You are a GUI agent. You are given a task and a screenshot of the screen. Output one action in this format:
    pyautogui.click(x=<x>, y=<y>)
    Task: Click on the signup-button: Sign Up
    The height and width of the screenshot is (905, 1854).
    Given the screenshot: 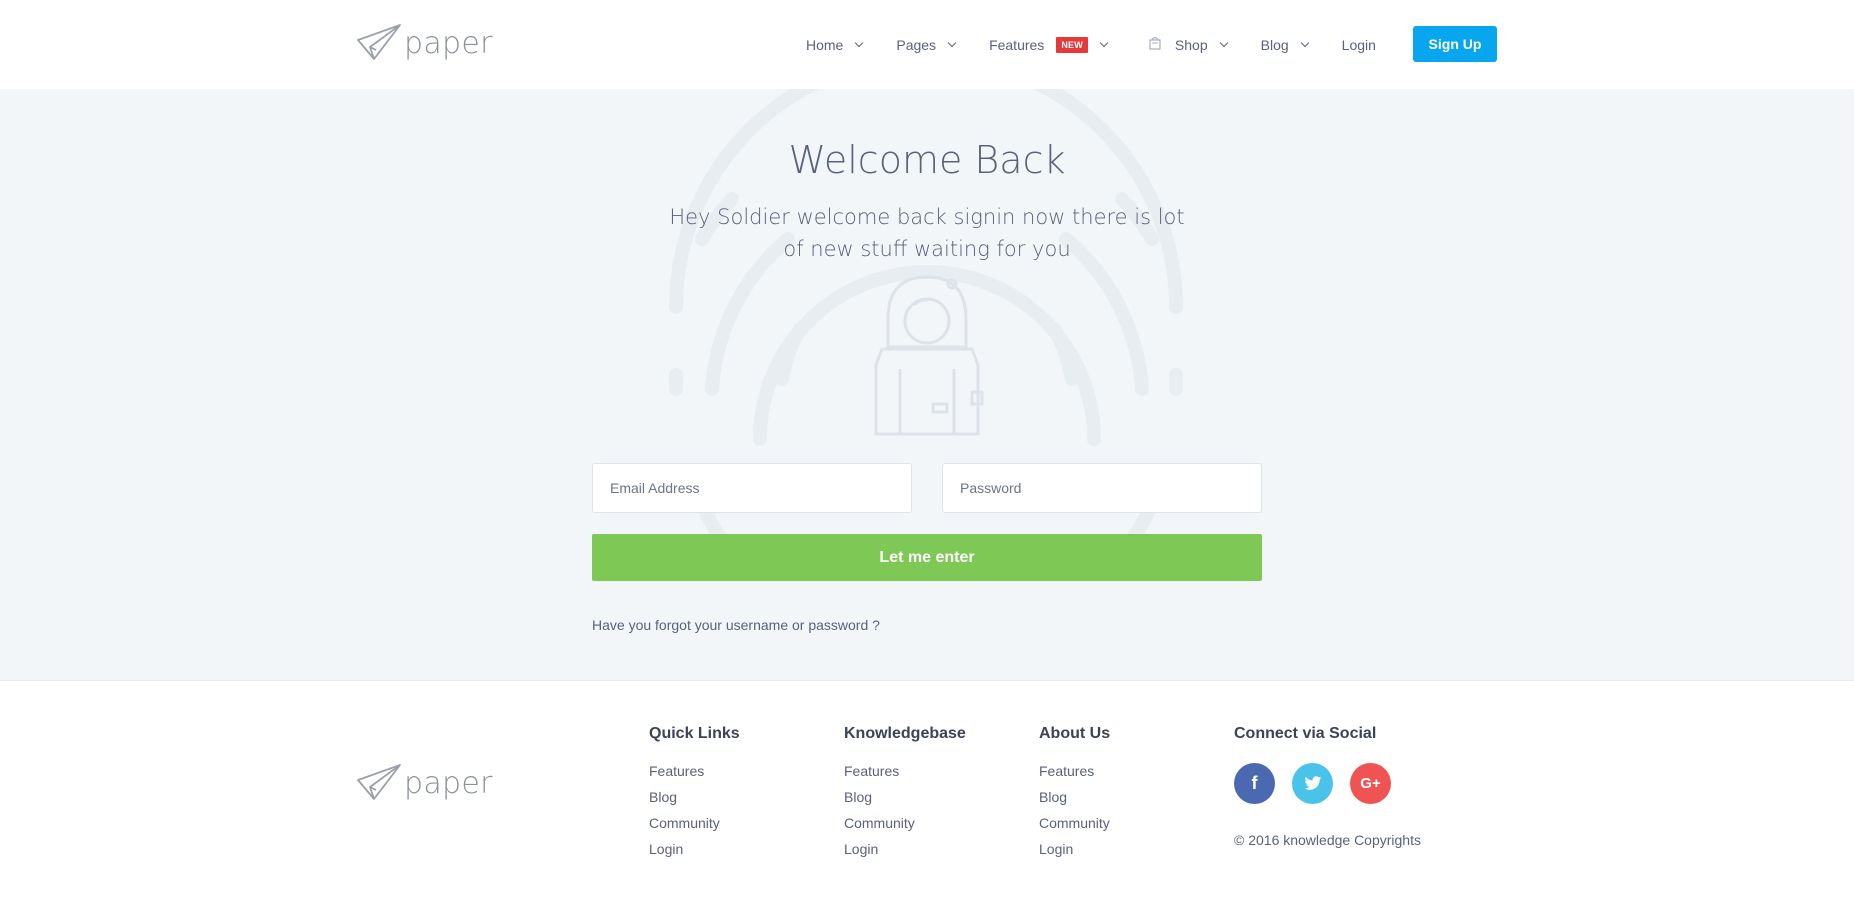 What is the action you would take?
    pyautogui.click(x=1455, y=44)
    